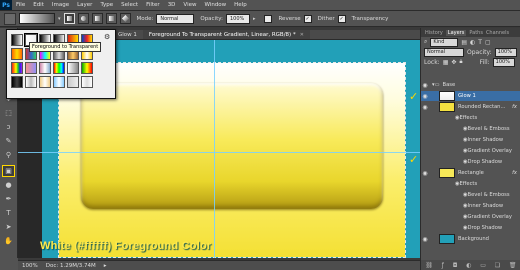 The height and width of the screenshot is (270, 520). What do you see at coordinates (30, 266) in the screenshot?
I see `zoom-level: 100%` at bounding box center [30, 266].